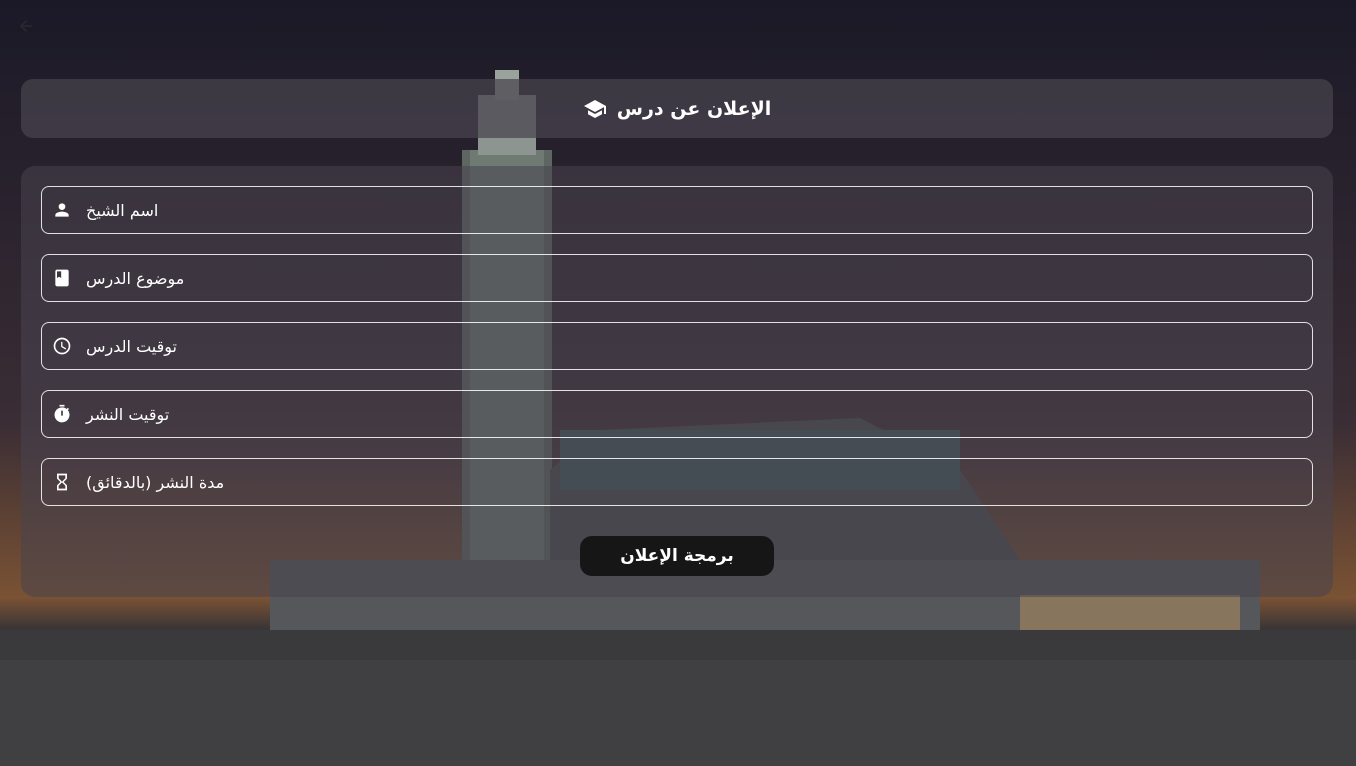 This screenshot has height=766, width=1356. What do you see at coordinates (131, 346) in the screenshot?
I see `lesson-time-label: توقيت الدرس` at bounding box center [131, 346].